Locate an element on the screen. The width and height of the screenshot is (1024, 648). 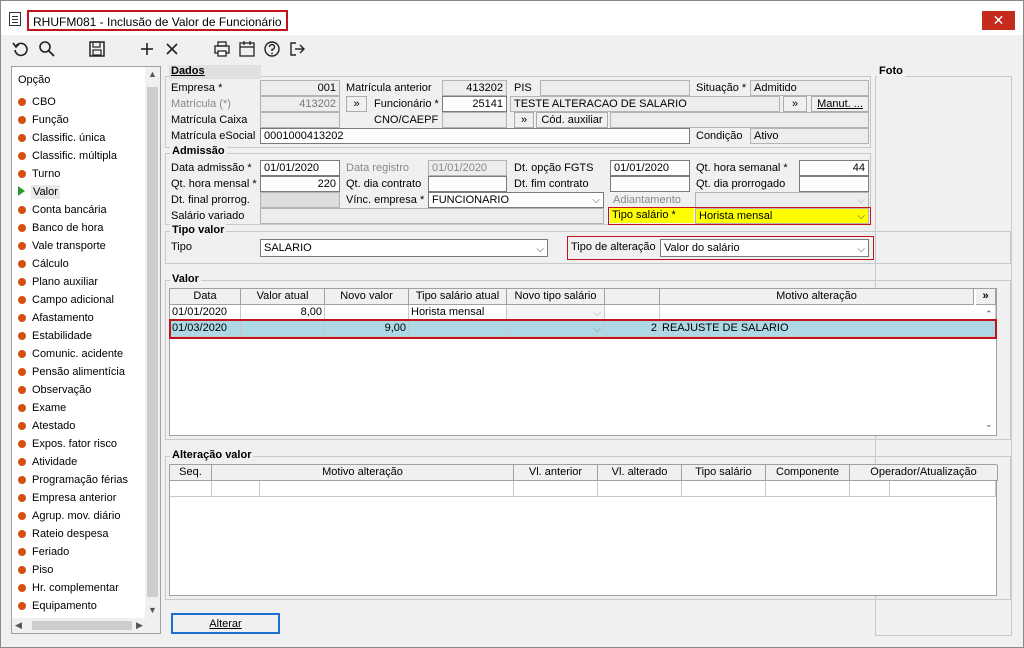
dt-final-prorrog-field is located at coordinates (300, 200).